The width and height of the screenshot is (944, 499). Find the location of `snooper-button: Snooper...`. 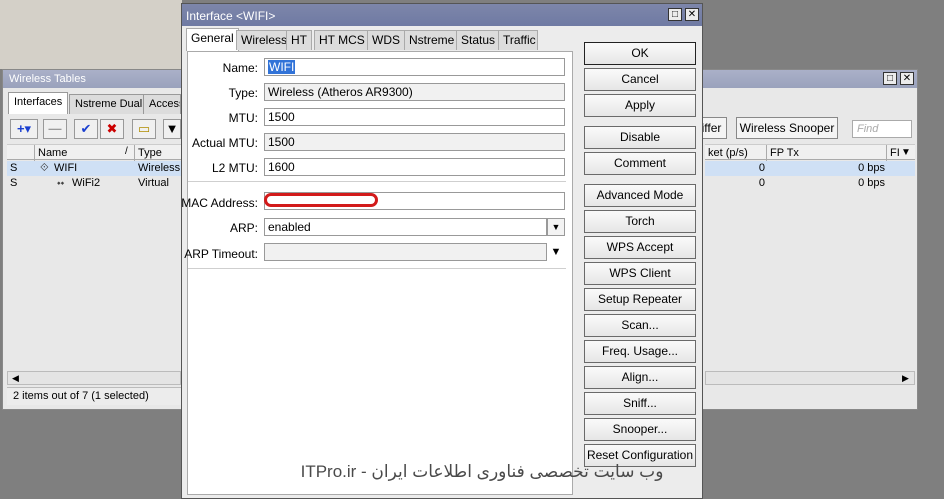

snooper-button: Snooper... is located at coordinates (640, 429).